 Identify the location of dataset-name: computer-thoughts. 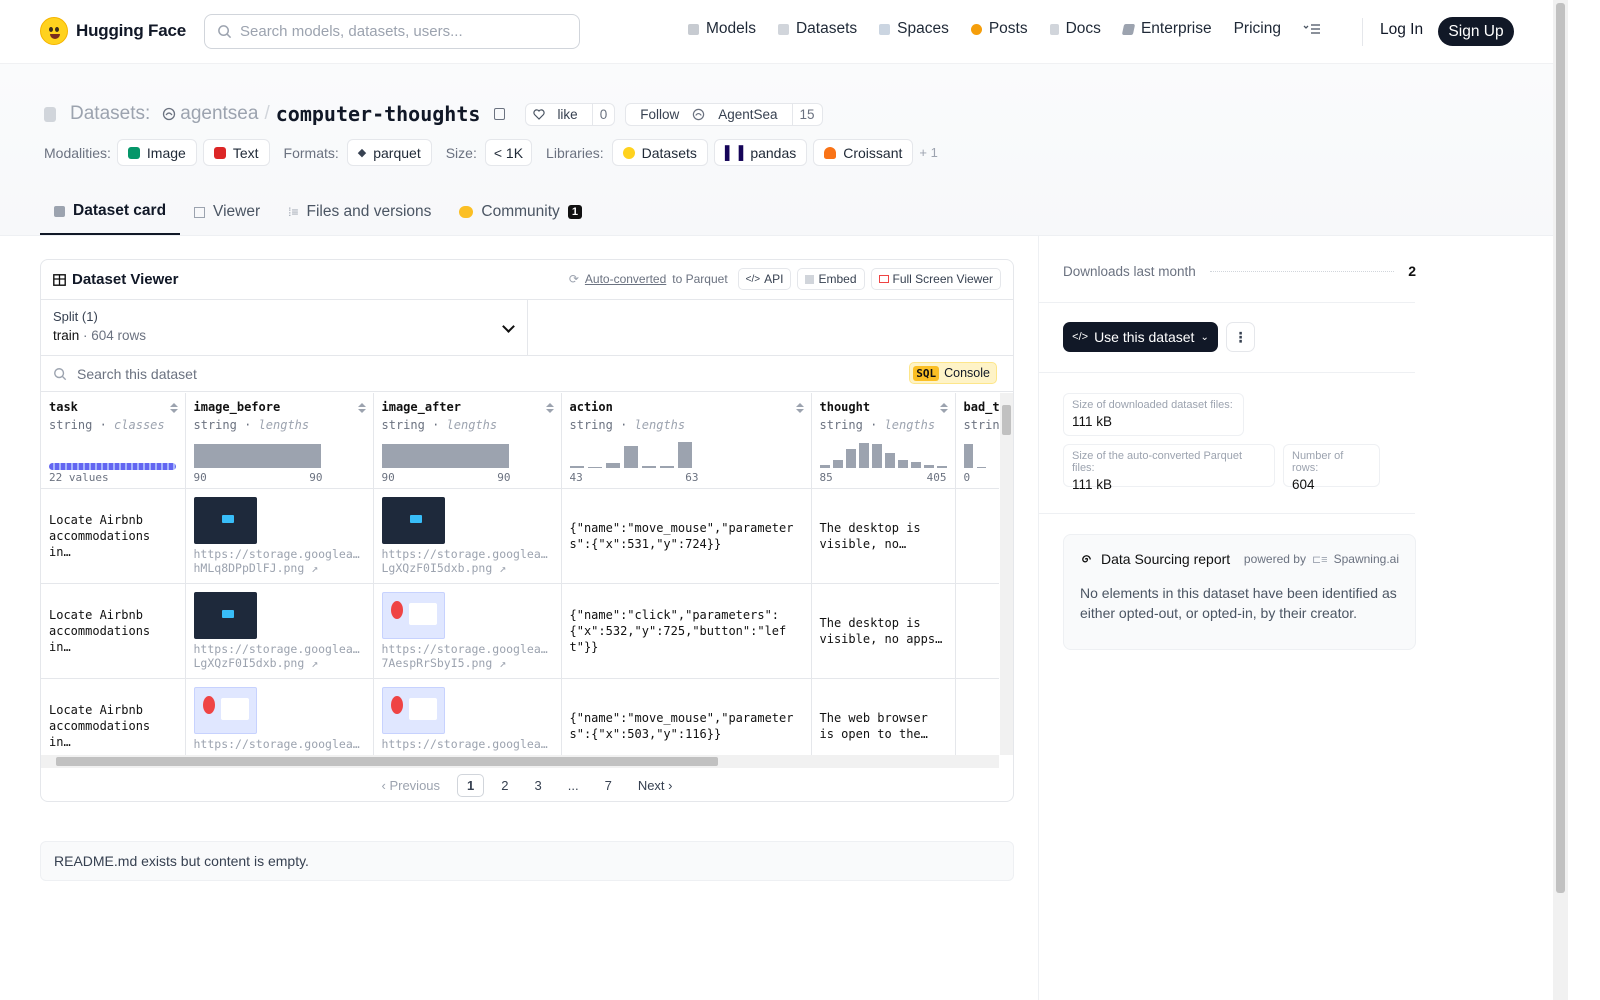
(378, 114).